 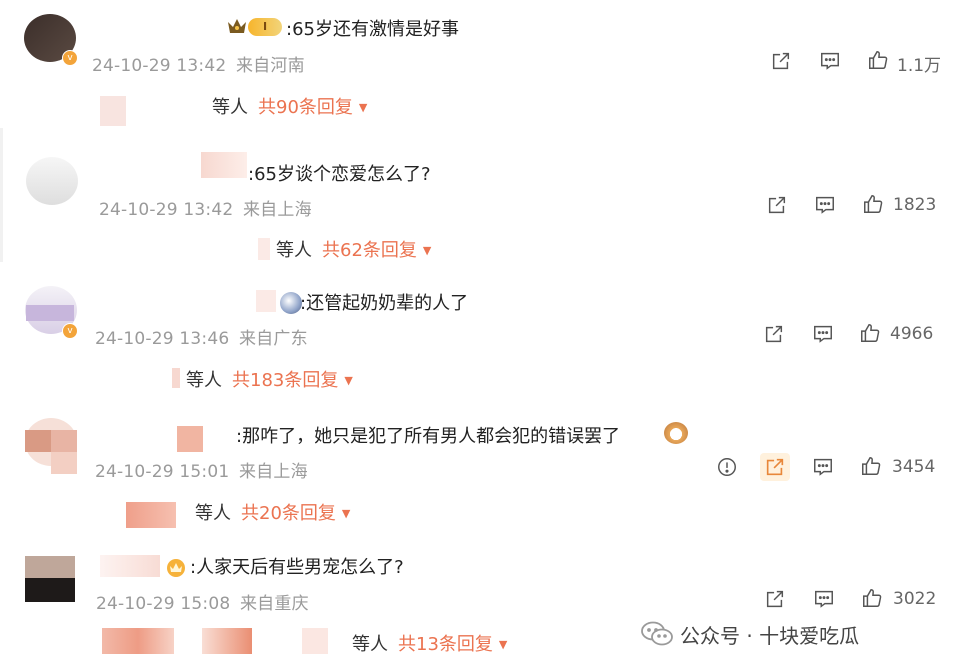 I want to click on sticker-emoji, so click(x=291, y=303).